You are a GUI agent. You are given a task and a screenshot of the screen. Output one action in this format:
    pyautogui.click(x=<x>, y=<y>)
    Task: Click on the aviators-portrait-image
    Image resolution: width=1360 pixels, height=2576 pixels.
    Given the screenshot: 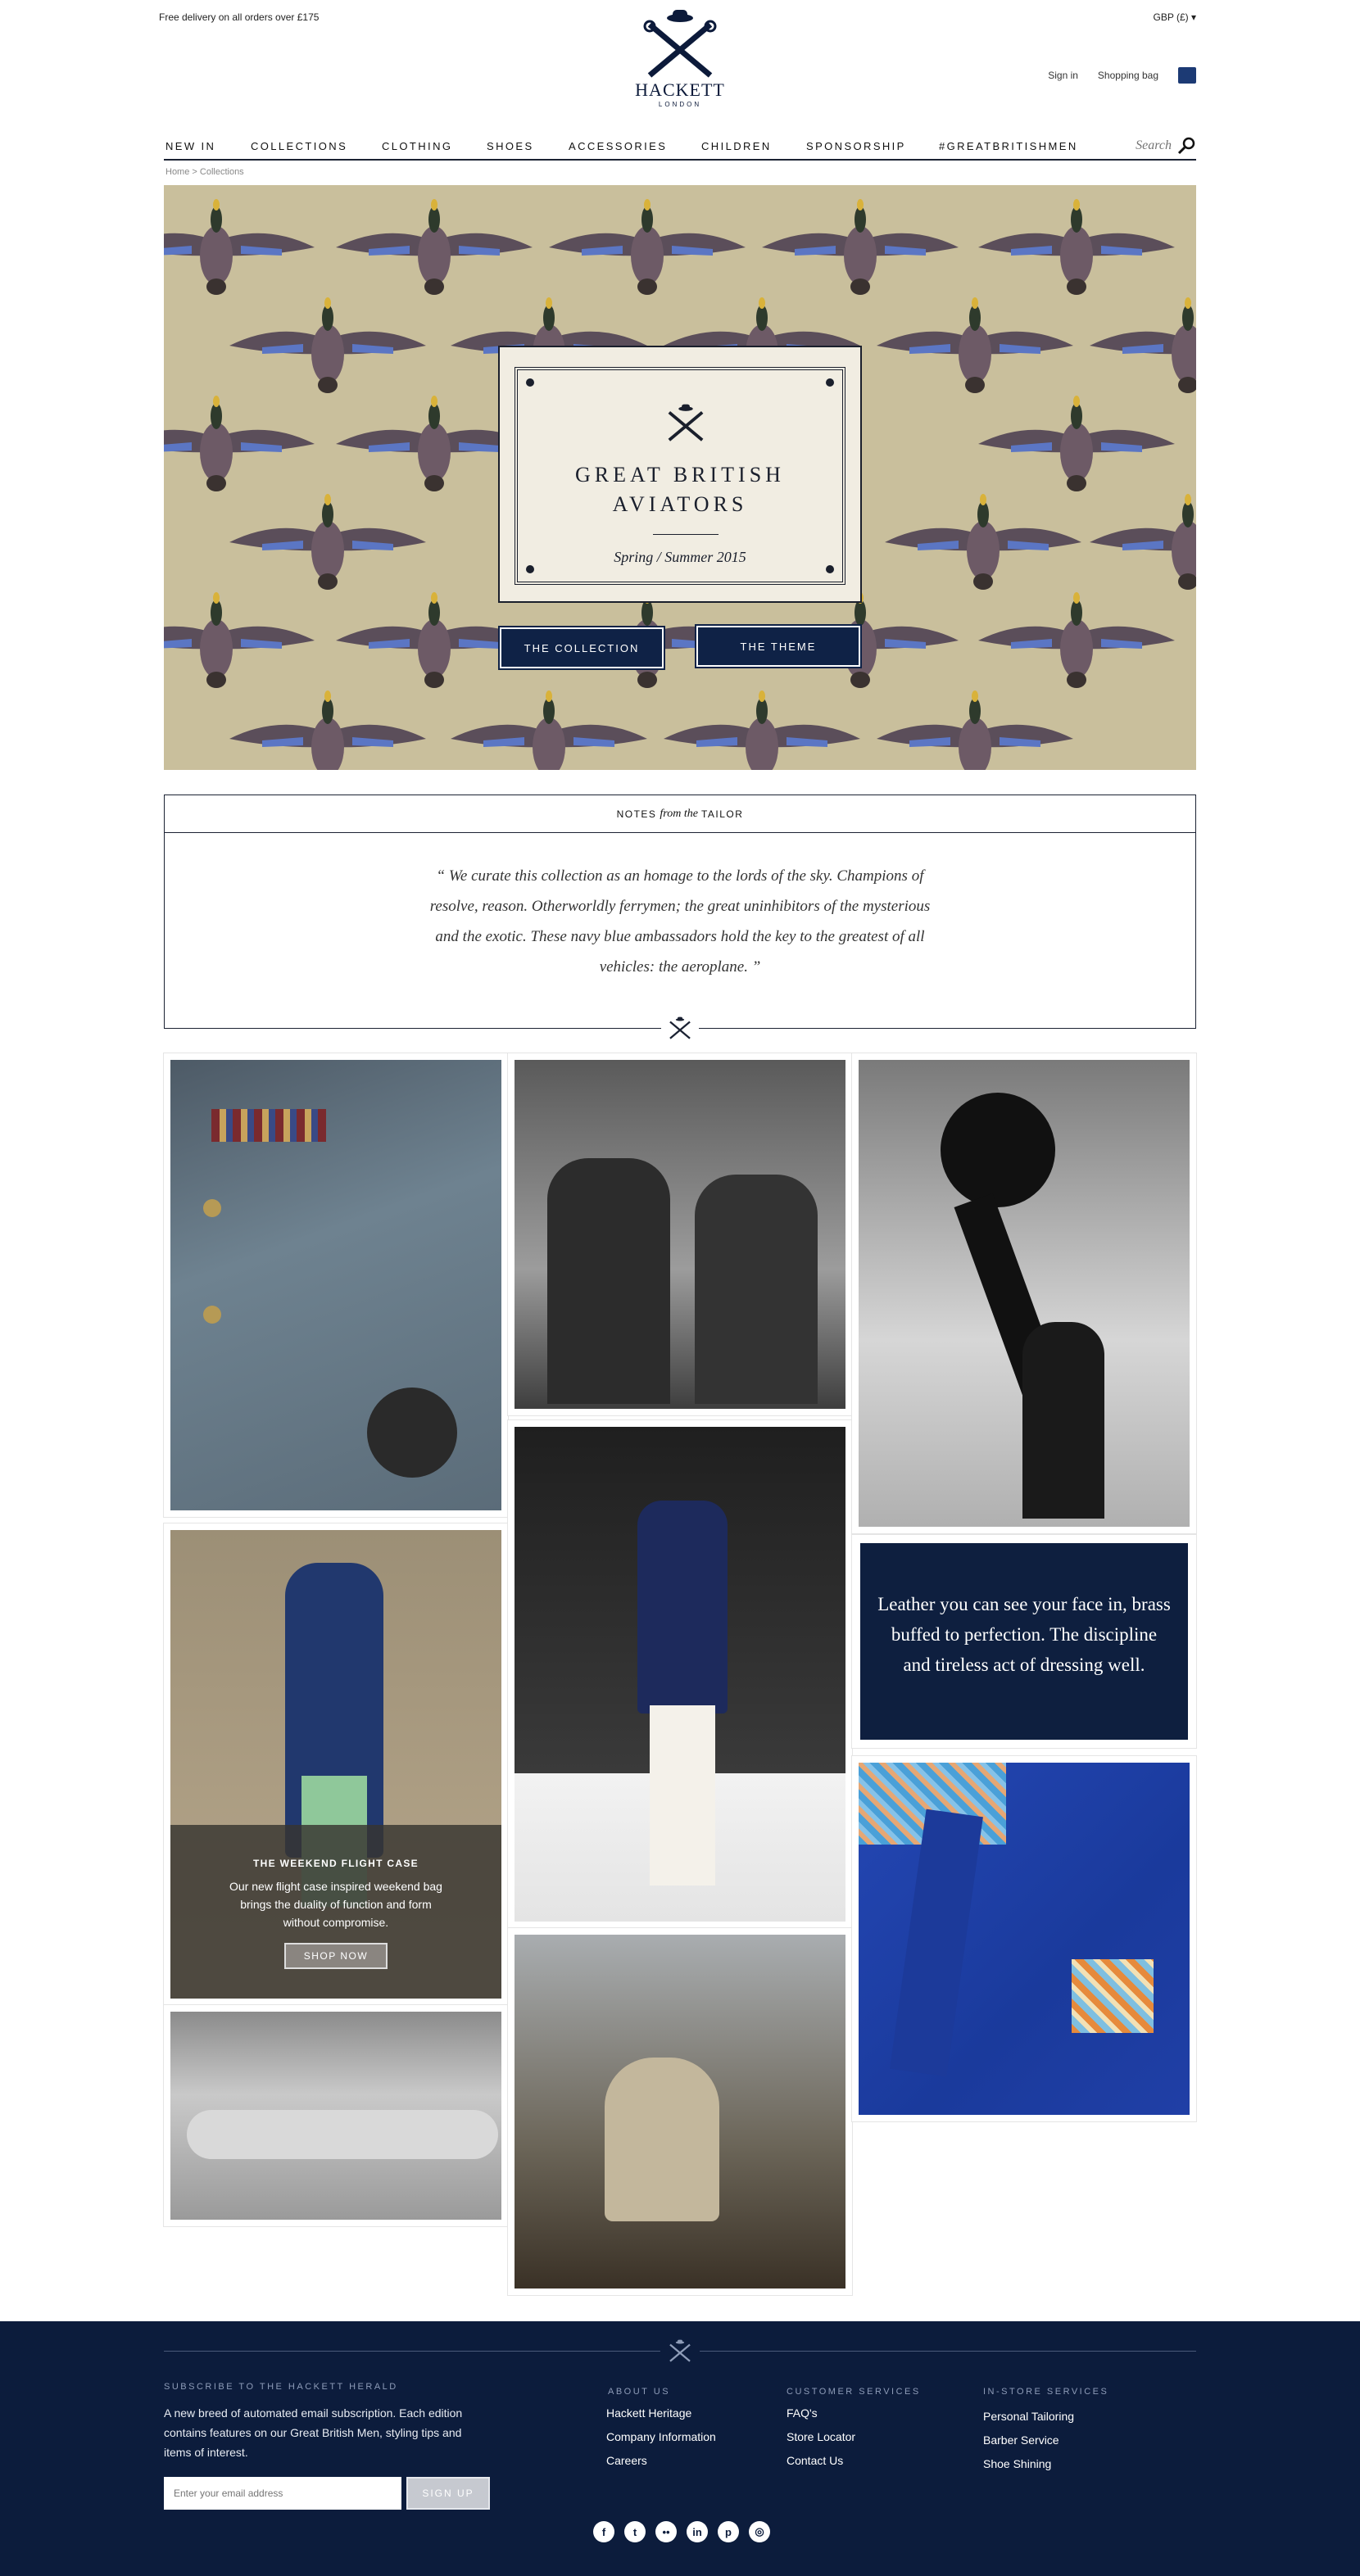 What is the action you would take?
    pyautogui.click(x=680, y=1234)
    